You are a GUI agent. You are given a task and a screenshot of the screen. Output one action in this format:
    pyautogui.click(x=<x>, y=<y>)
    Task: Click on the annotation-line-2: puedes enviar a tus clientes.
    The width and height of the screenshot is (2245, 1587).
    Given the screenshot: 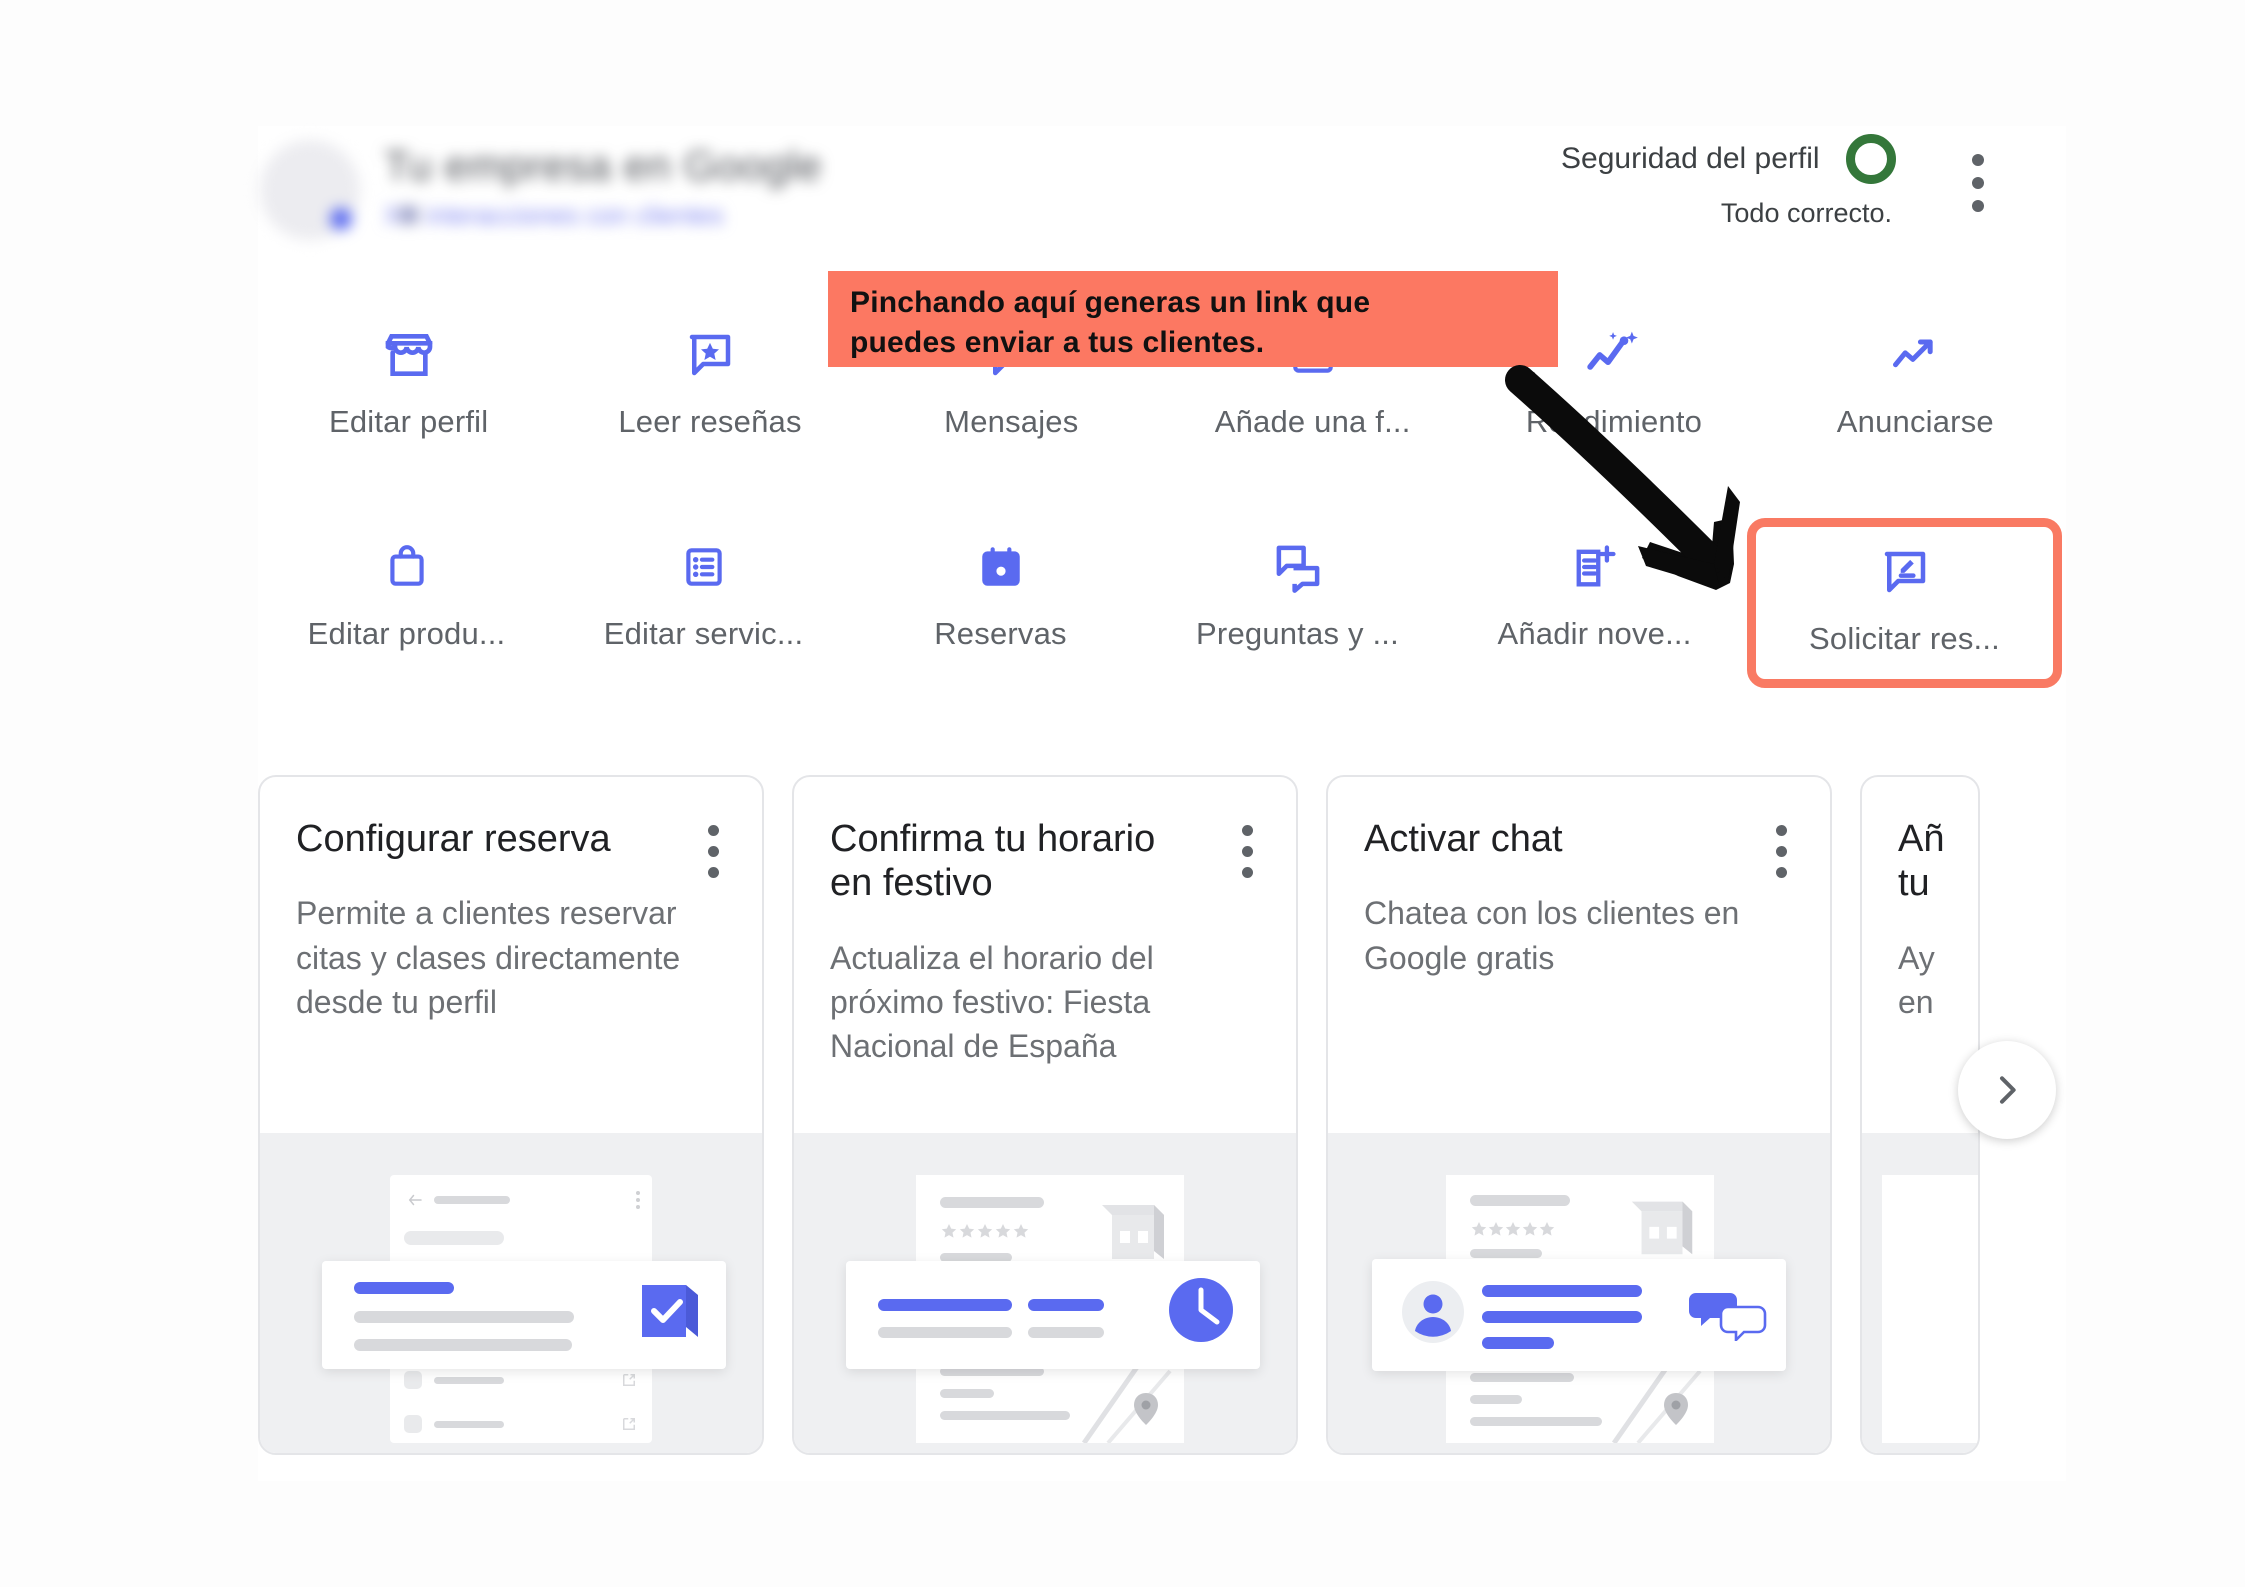 What is the action you would take?
    pyautogui.click(x=1057, y=342)
    